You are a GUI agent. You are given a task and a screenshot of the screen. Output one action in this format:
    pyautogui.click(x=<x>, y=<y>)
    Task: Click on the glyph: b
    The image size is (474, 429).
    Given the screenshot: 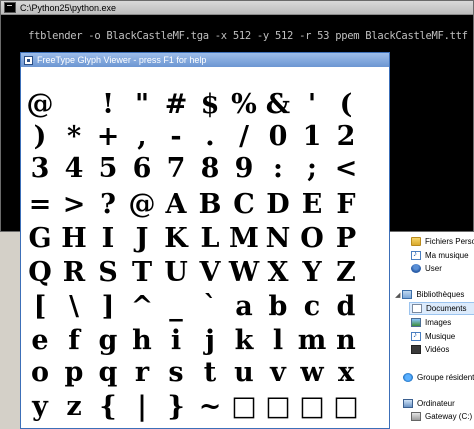 What is the action you would take?
    pyautogui.click(x=278, y=306)
    